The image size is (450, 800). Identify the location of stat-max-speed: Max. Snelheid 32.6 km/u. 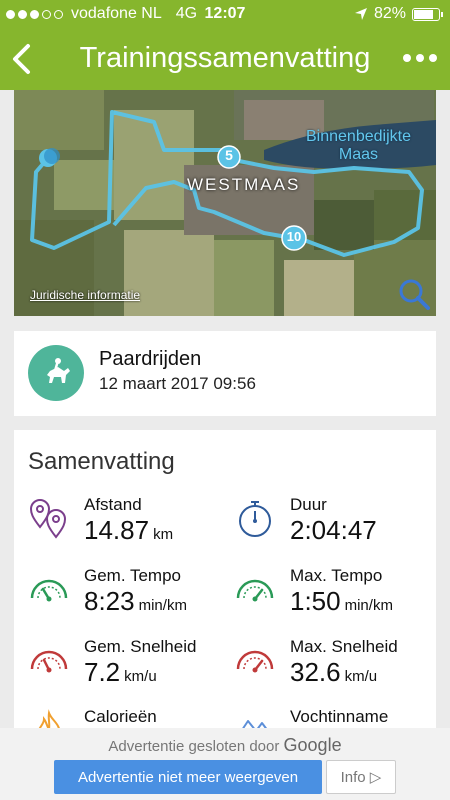
(334, 669).